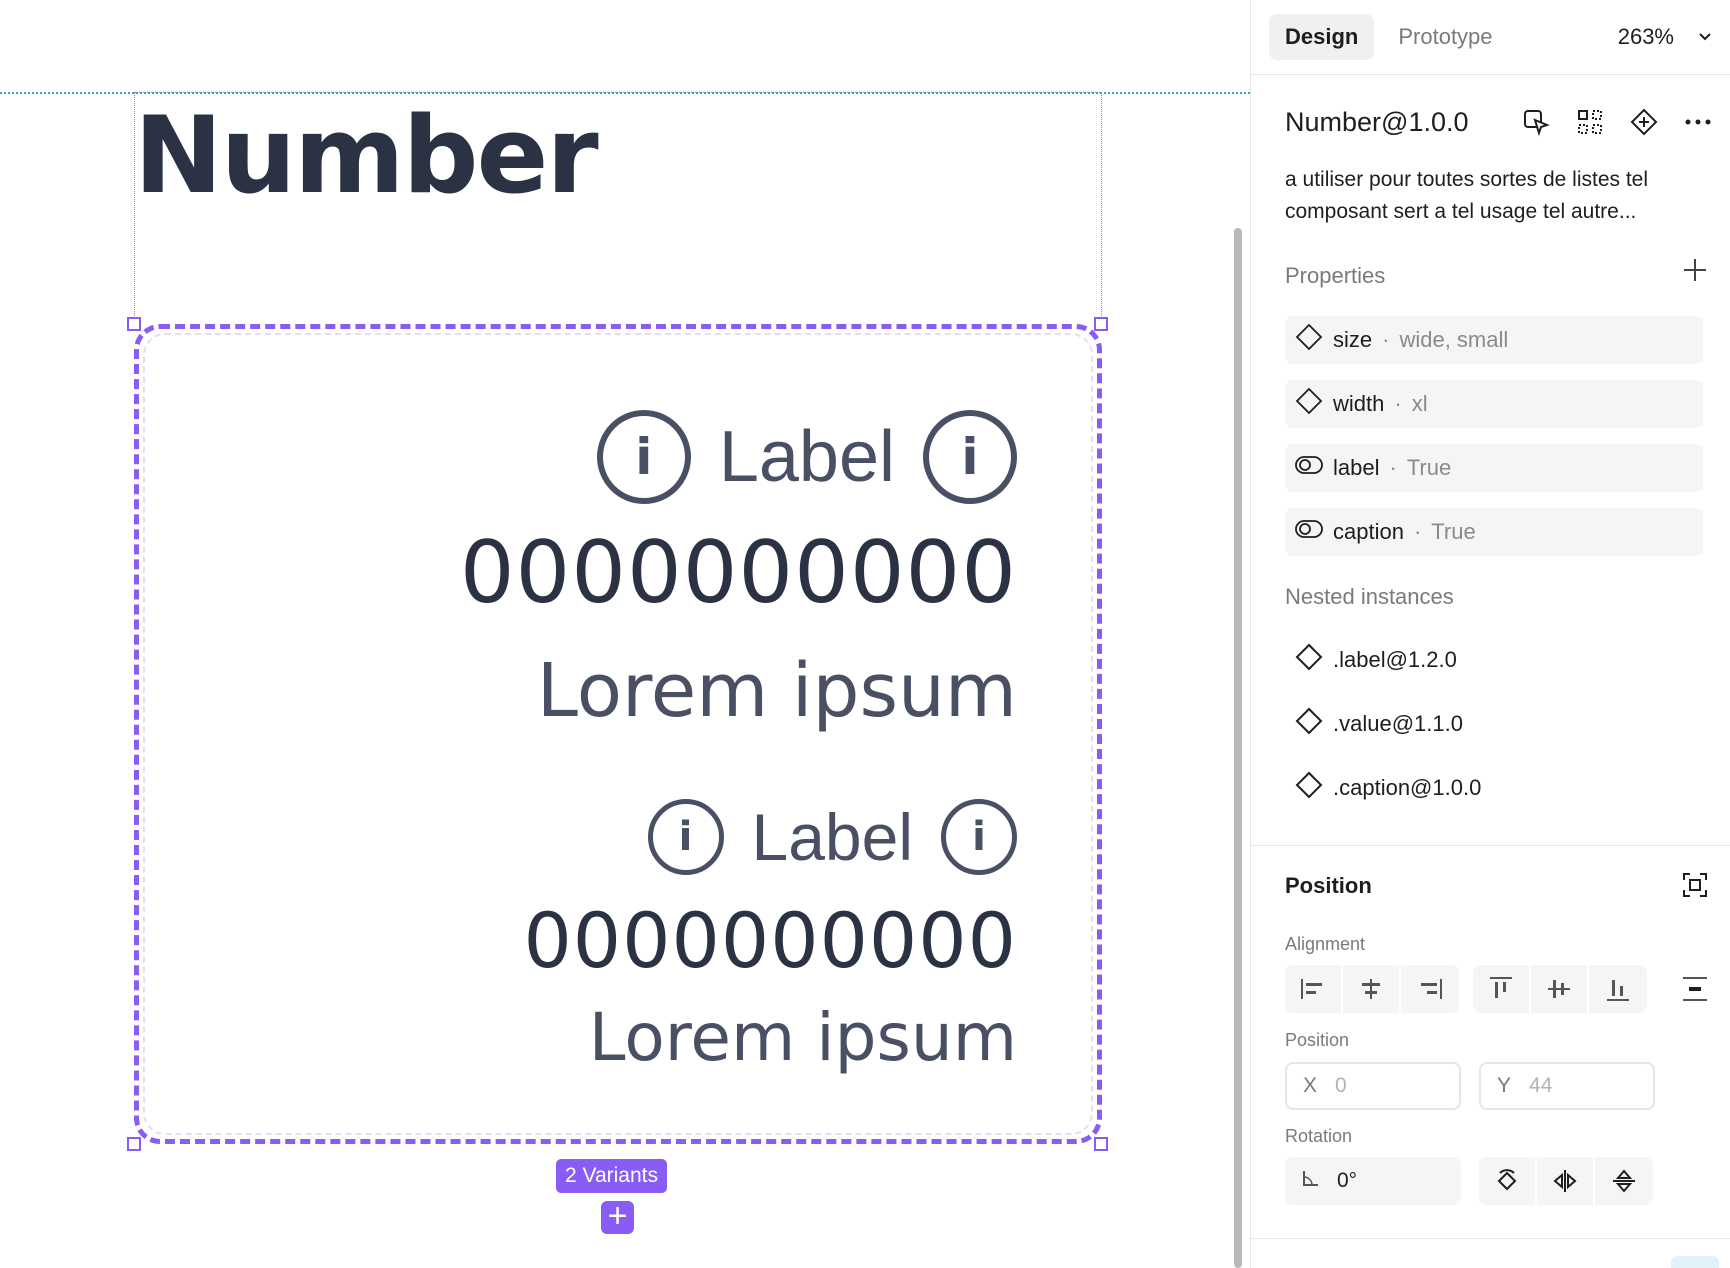 The width and height of the screenshot is (1730, 1268). What do you see at coordinates (1698, 122) in the screenshot?
I see `more-options-icon` at bounding box center [1698, 122].